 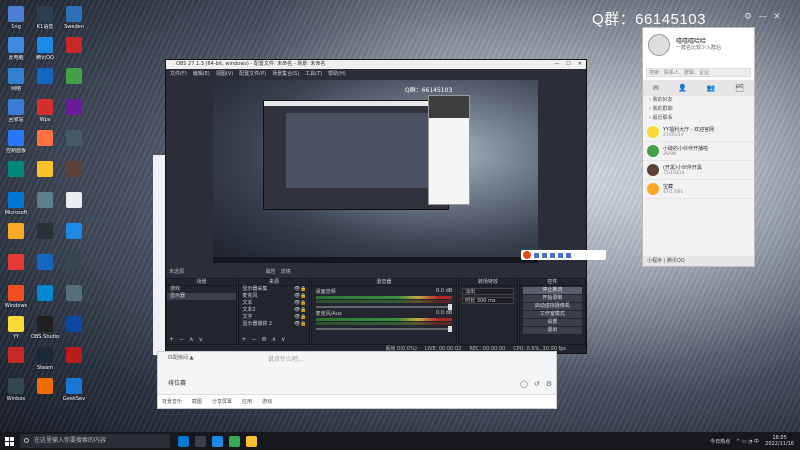 I want to click on taskbar-search: 在这里输入你要搜索的内容, so click(x=95, y=441).